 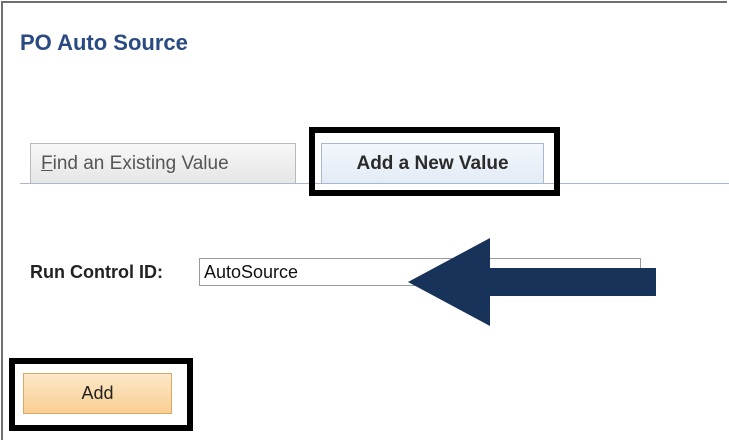 What do you see at coordinates (434, 161) in the screenshot?
I see `highlight-box-tab` at bounding box center [434, 161].